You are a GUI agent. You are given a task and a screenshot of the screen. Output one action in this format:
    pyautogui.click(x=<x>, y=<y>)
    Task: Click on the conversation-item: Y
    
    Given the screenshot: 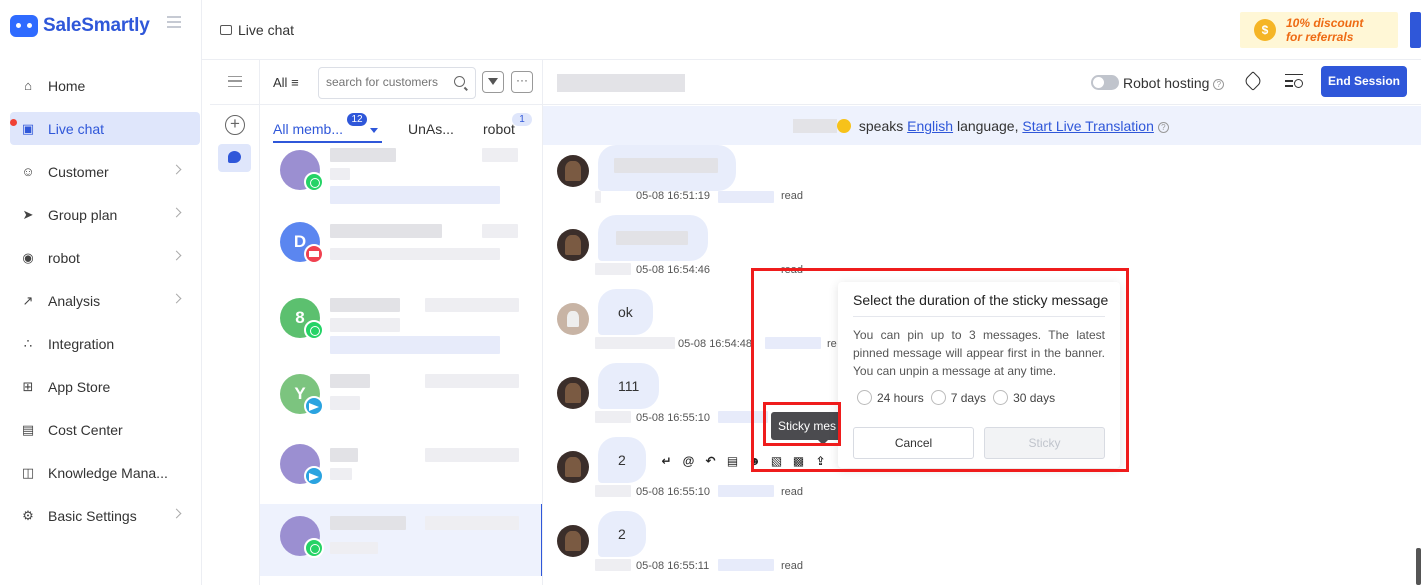 What is the action you would take?
    pyautogui.click(x=401, y=398)
    